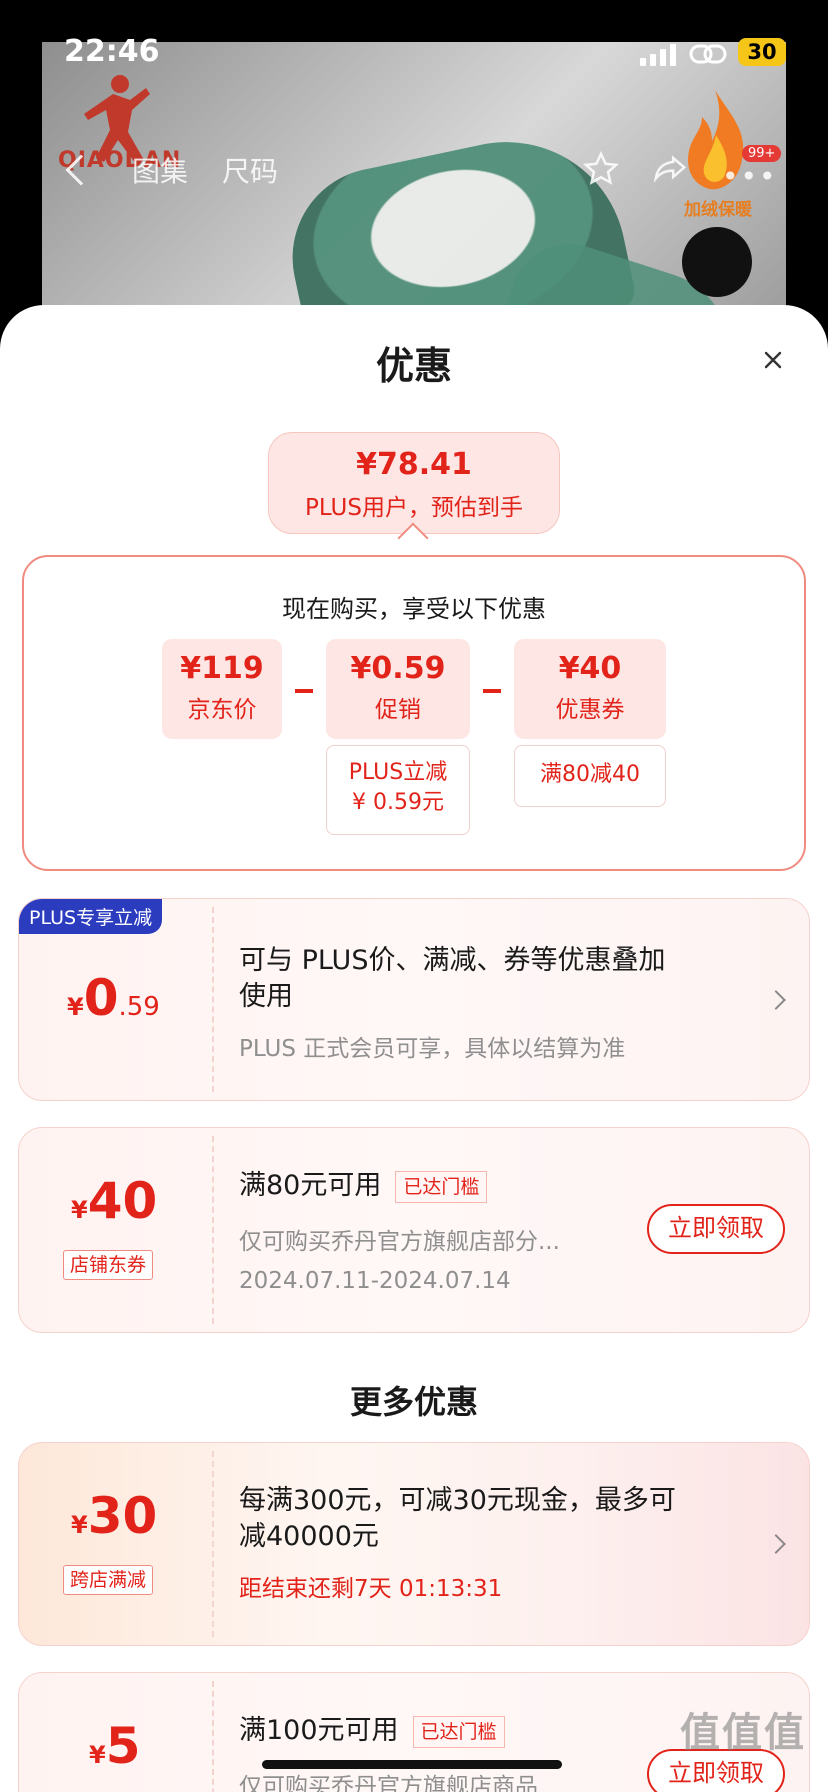 This screenshot has height=1792, width=828. I want to click on status-bar: 22:46 30, so click(414, 53).